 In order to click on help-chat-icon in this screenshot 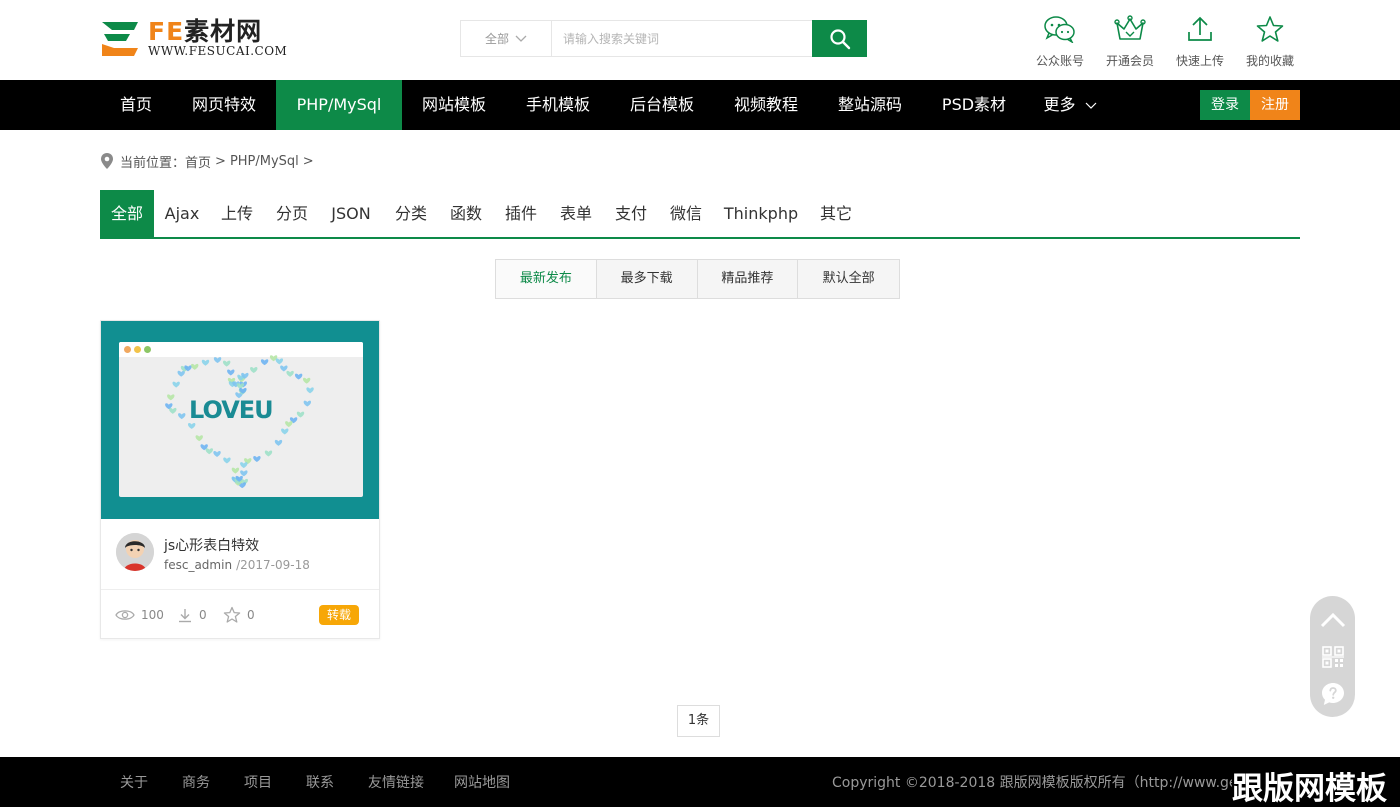, I will do `click(1332, 694)`.